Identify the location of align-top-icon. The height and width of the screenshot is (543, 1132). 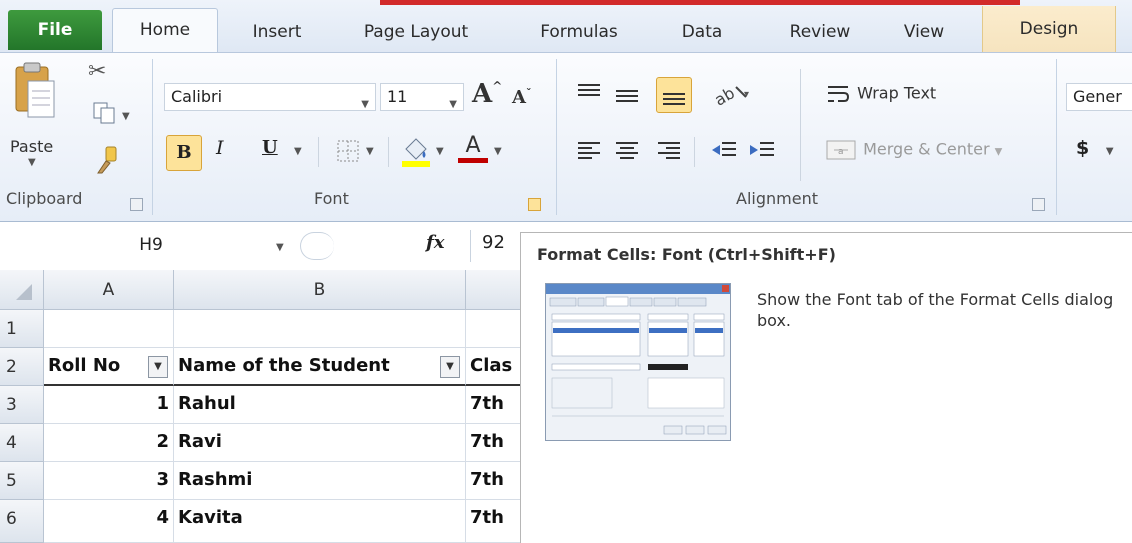
(589, 95).